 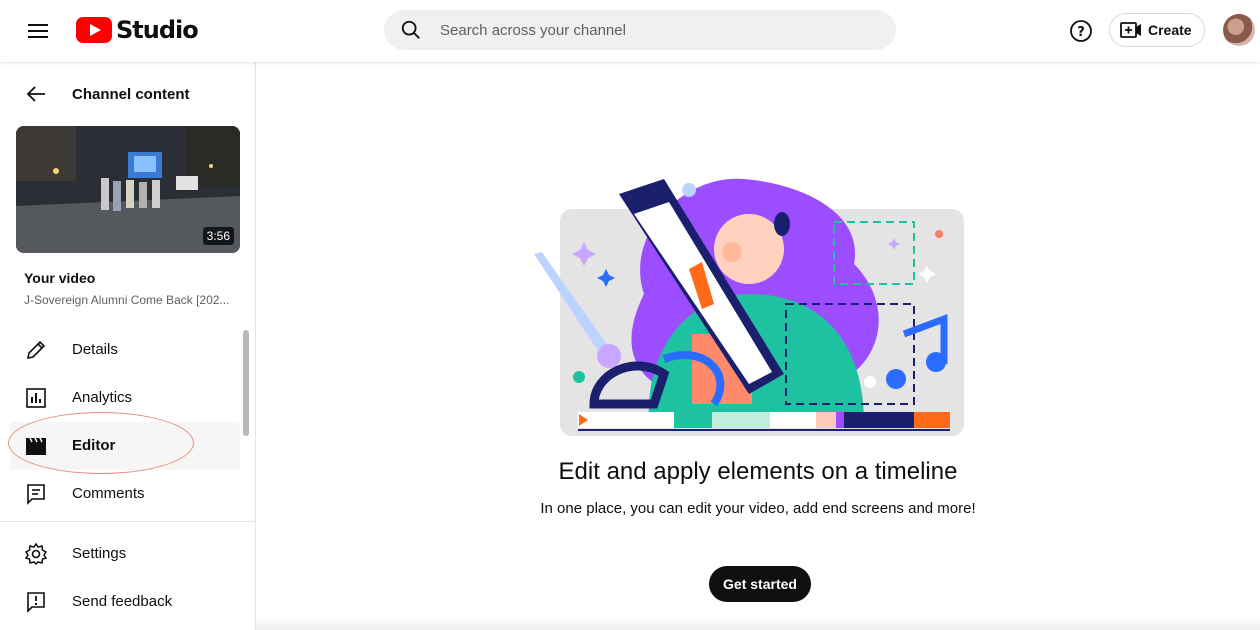 What do you see at coordinates (36, 398) in the screenshot?
I see `analytics-icon` at bounding box center [36, 398].